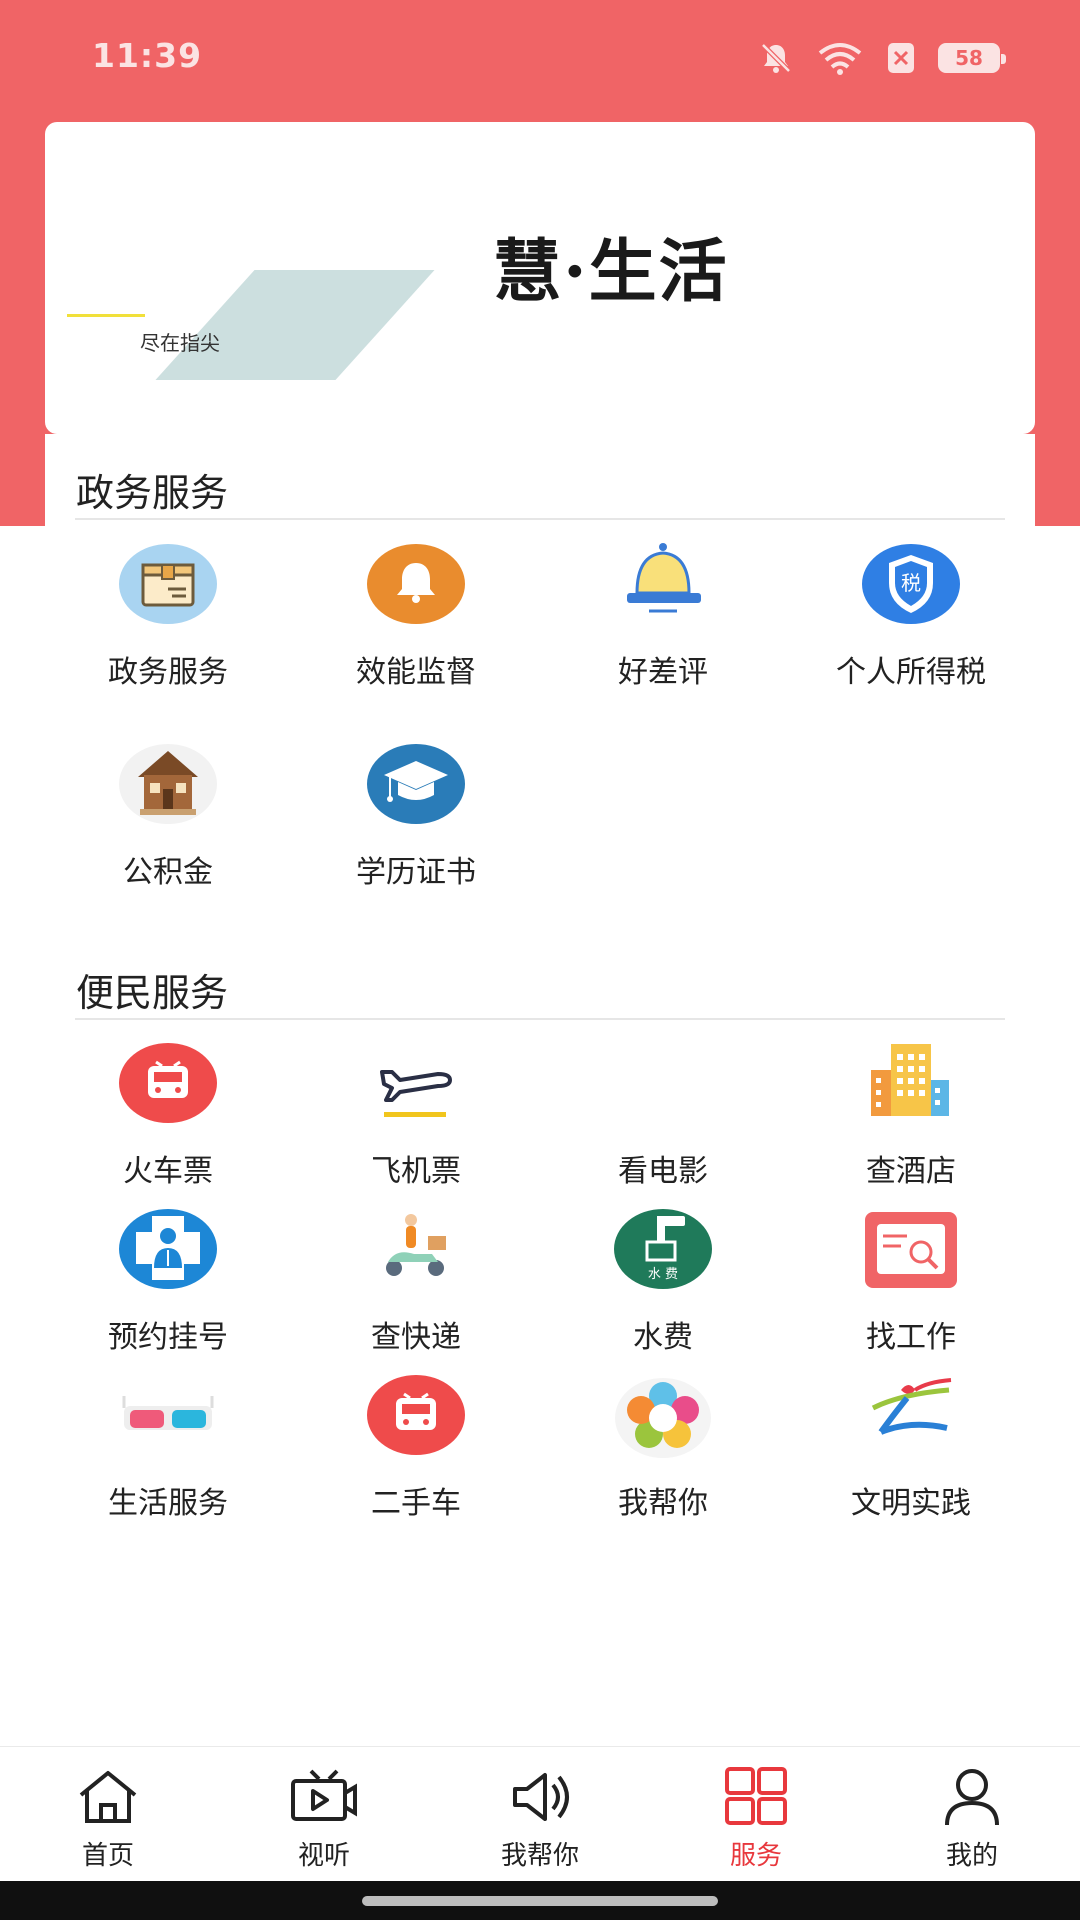 The image size is (1080, 1920). I want to click on service-label: 生活服务, so click(168, 1503).